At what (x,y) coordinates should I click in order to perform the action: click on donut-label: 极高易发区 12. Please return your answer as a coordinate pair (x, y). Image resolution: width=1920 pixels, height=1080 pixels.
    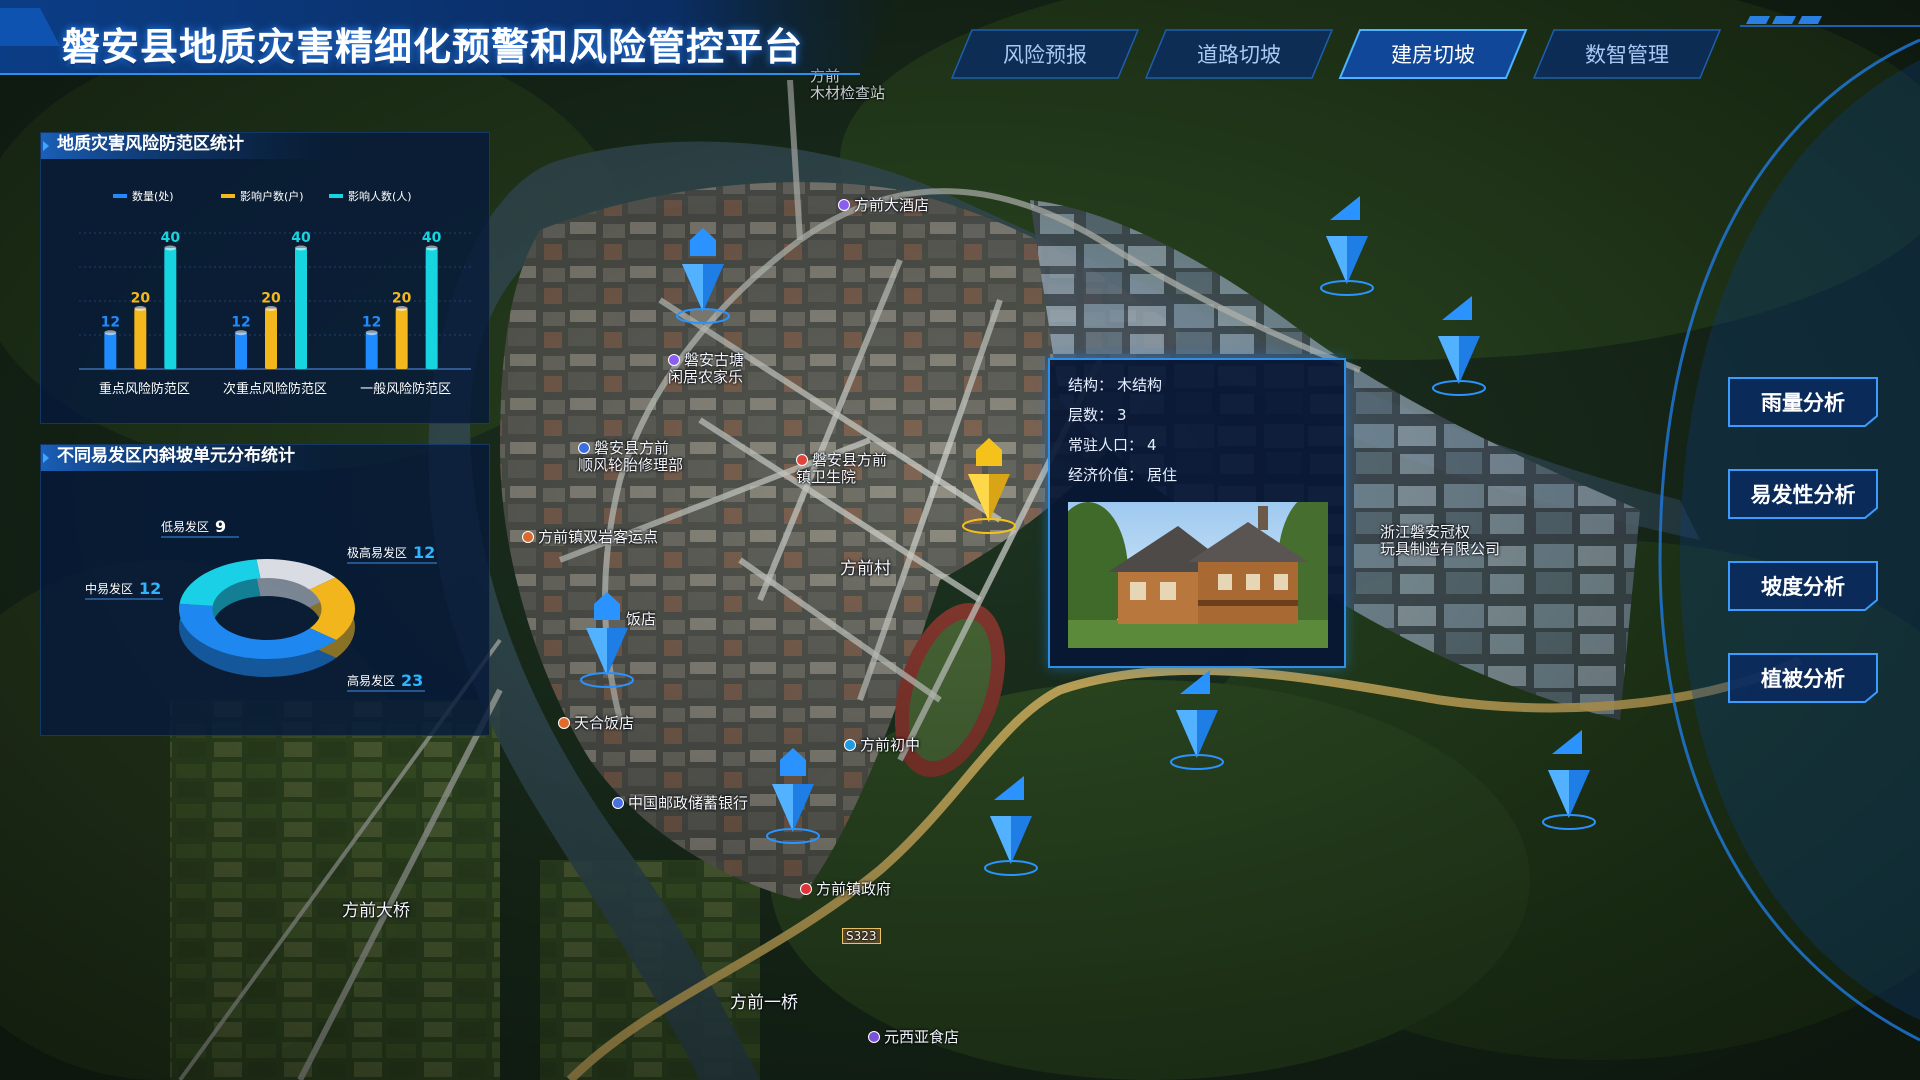
    Looking at the image, I should click on (392, 553).